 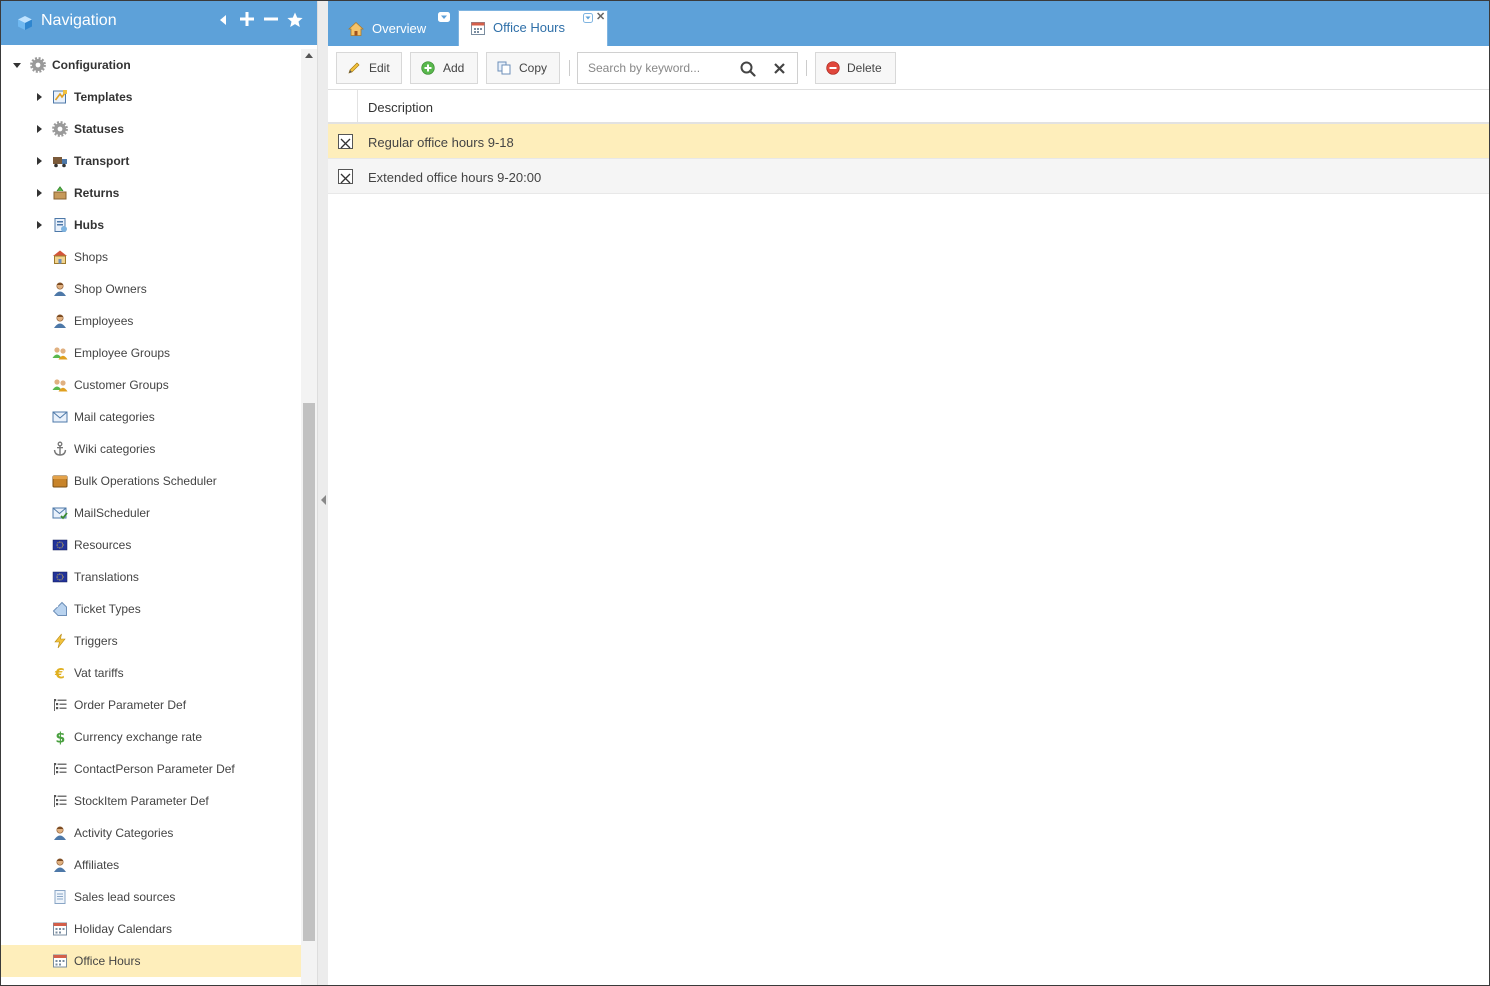 I want to click on edit-button: Edit, so click(x=369, y=68).